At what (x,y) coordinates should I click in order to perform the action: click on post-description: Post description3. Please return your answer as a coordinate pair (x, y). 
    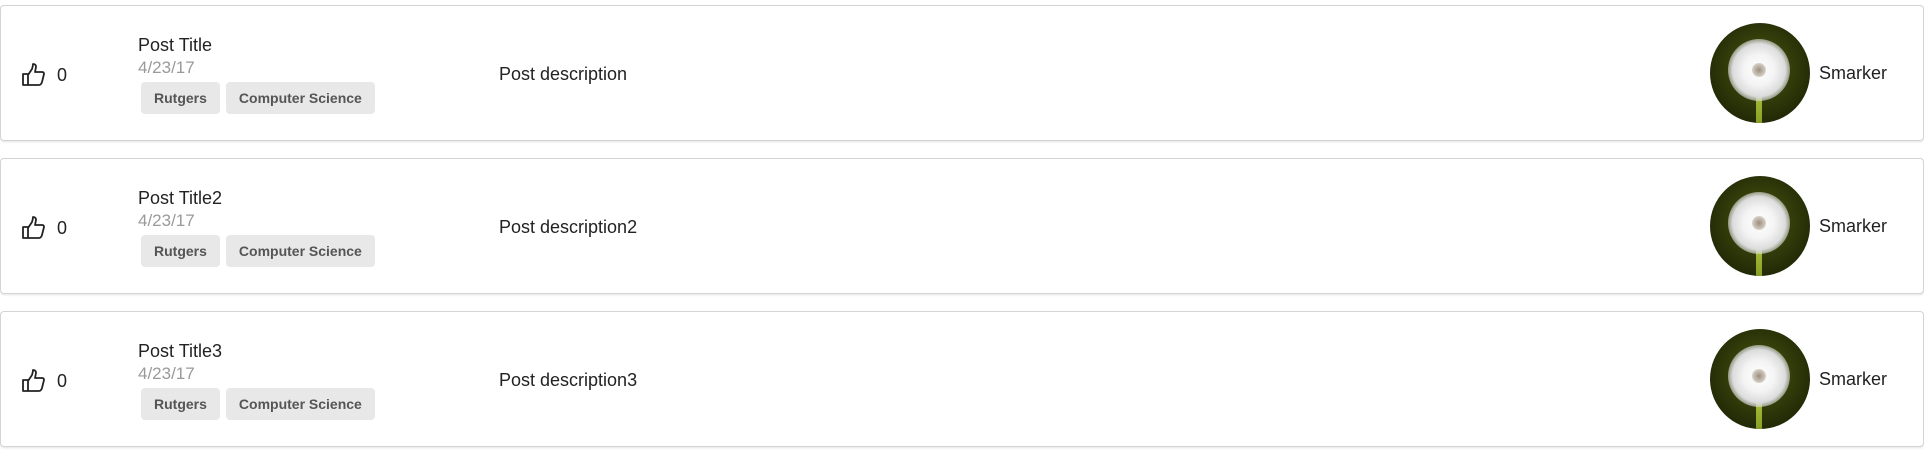
    Looking at the image, I should click on (568, 380).